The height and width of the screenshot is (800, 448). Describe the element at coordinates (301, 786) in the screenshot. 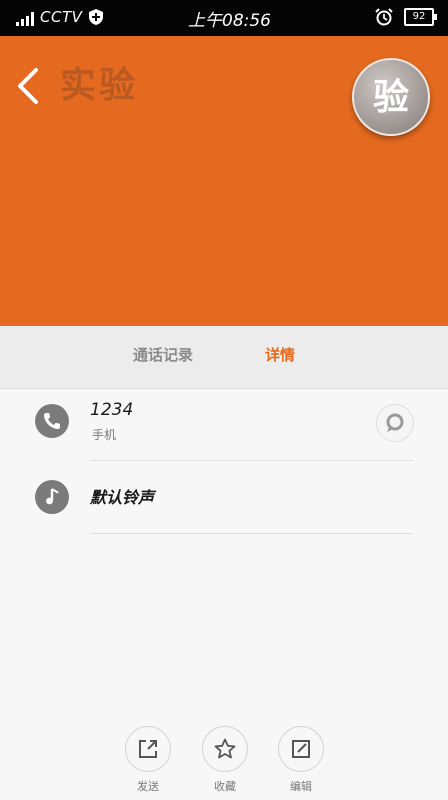

I see `edit-label: 编辑` at that location.